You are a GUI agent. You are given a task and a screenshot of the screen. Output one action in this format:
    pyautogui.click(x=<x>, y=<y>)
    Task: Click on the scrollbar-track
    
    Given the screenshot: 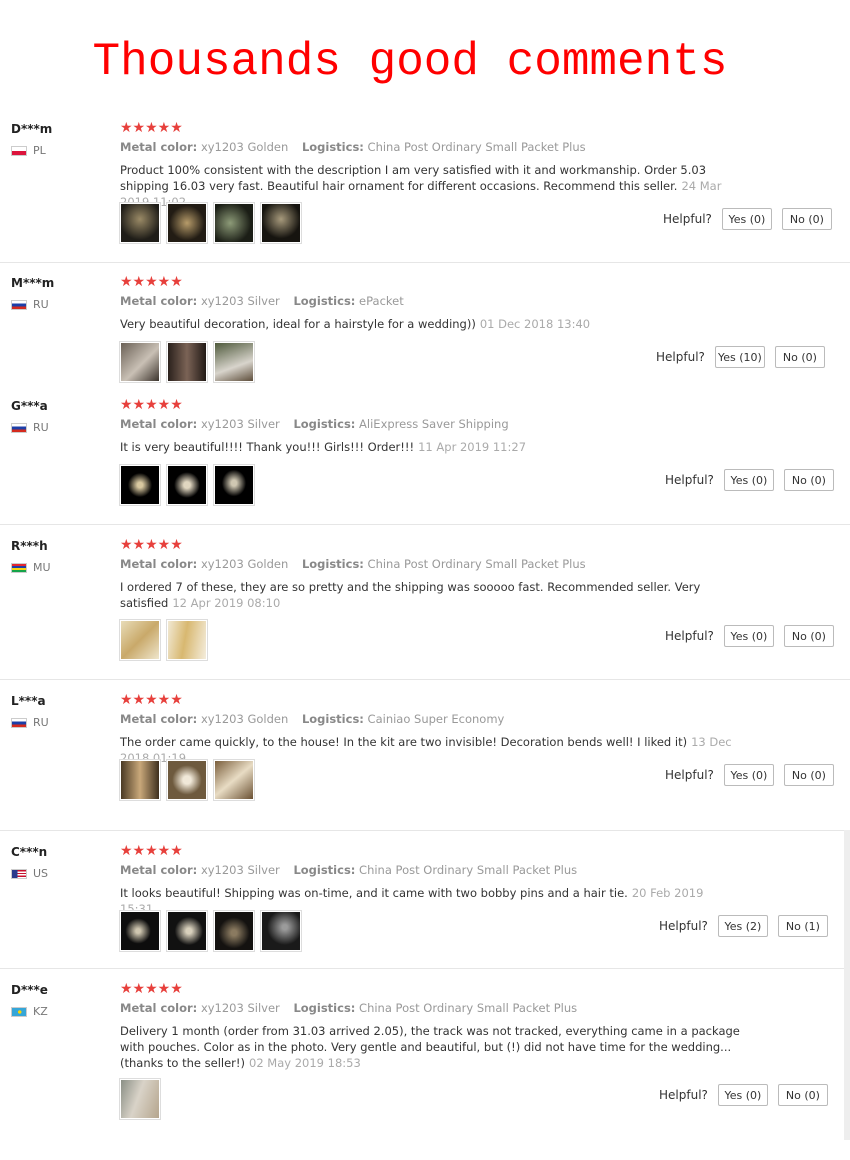 What is the action you would take?
    pyautogui.click(x=847, y=985)
    